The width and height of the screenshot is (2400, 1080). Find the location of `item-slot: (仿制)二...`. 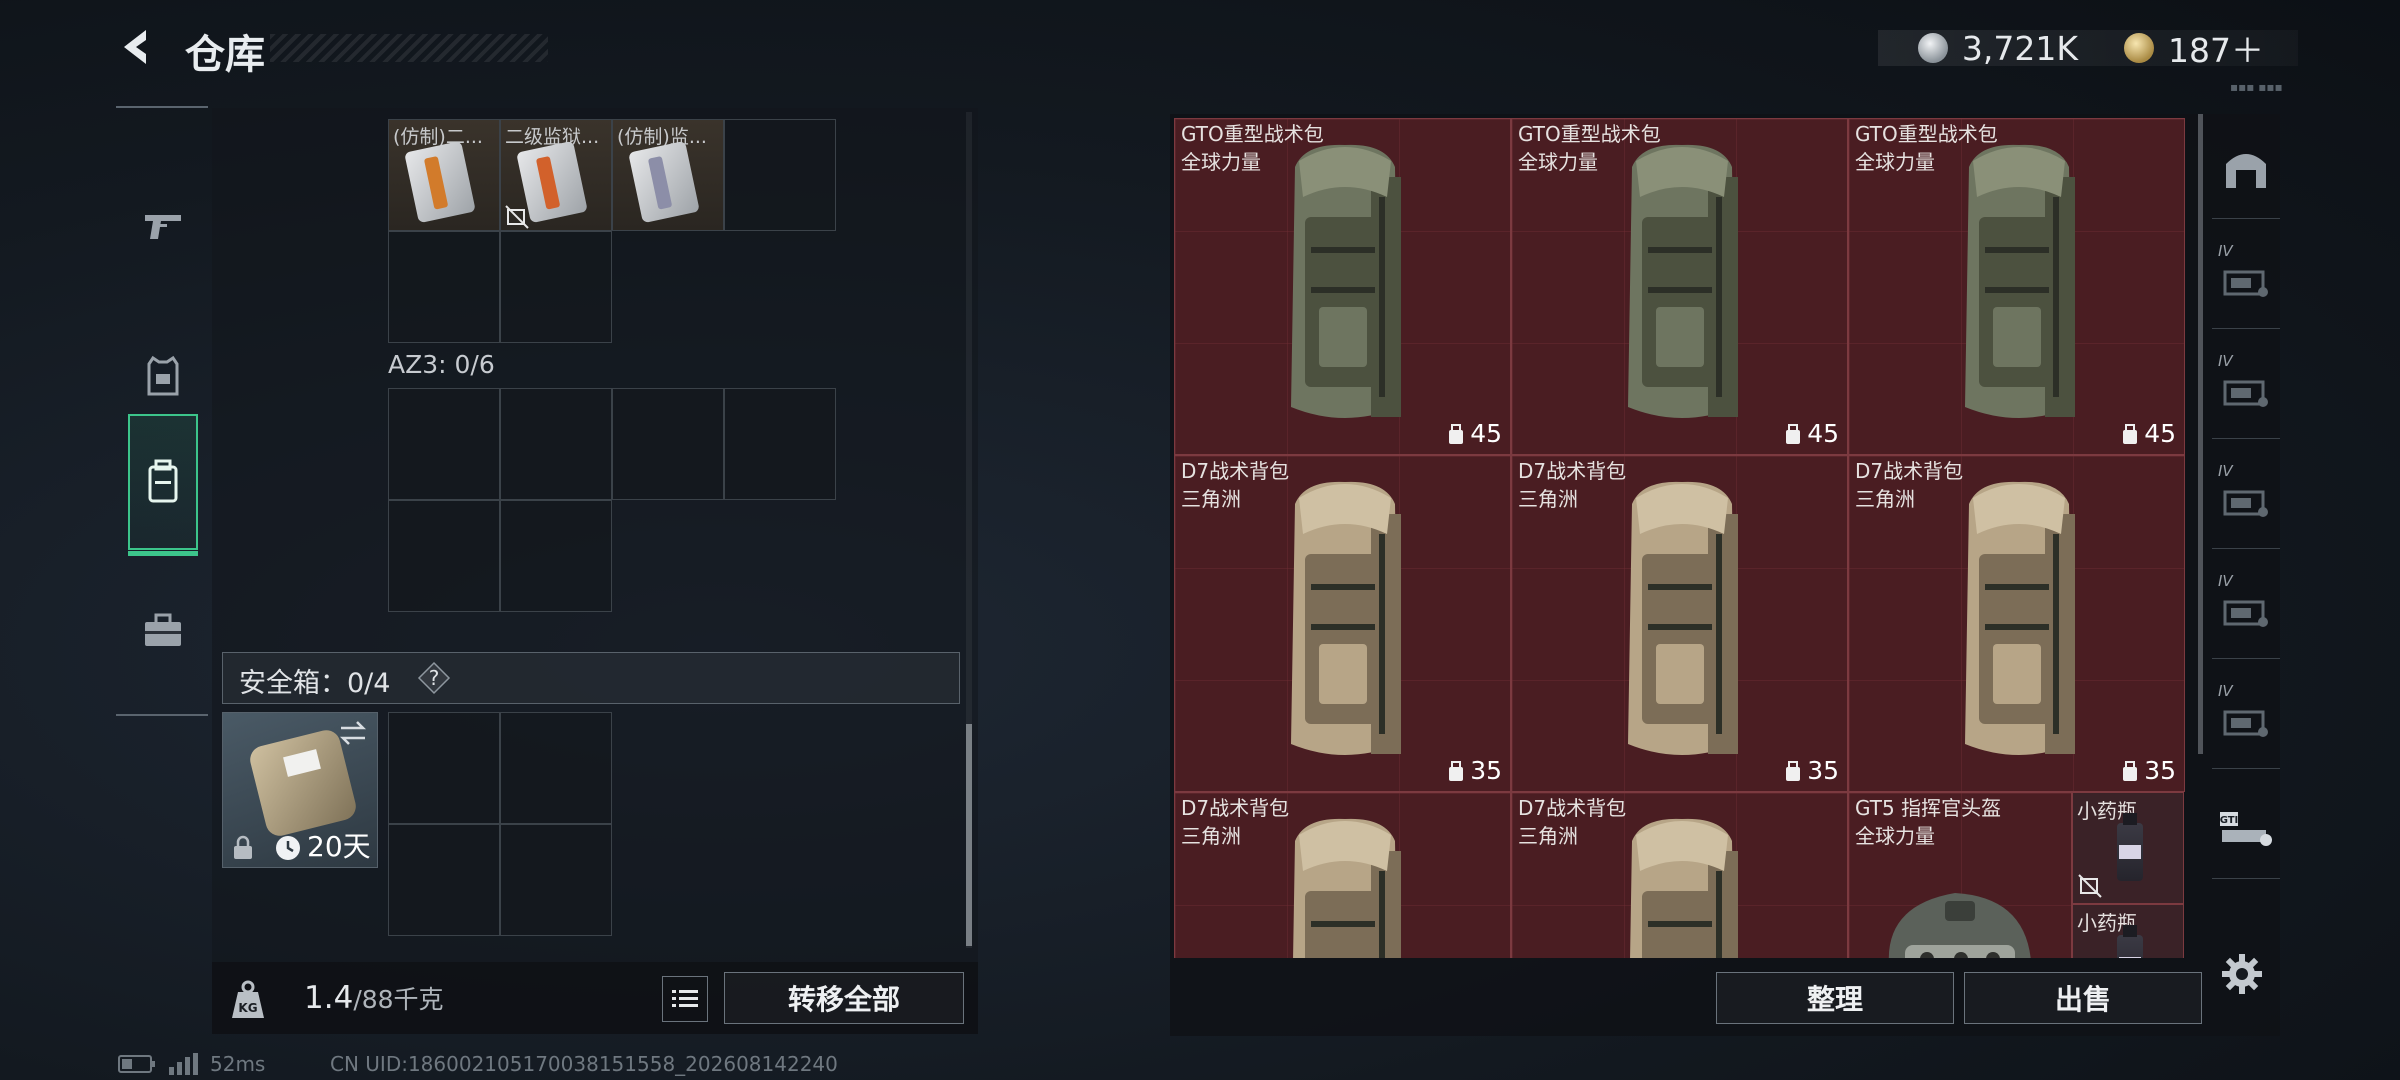

item-slot: (仿制)二... is located at coordinates (444, 175).